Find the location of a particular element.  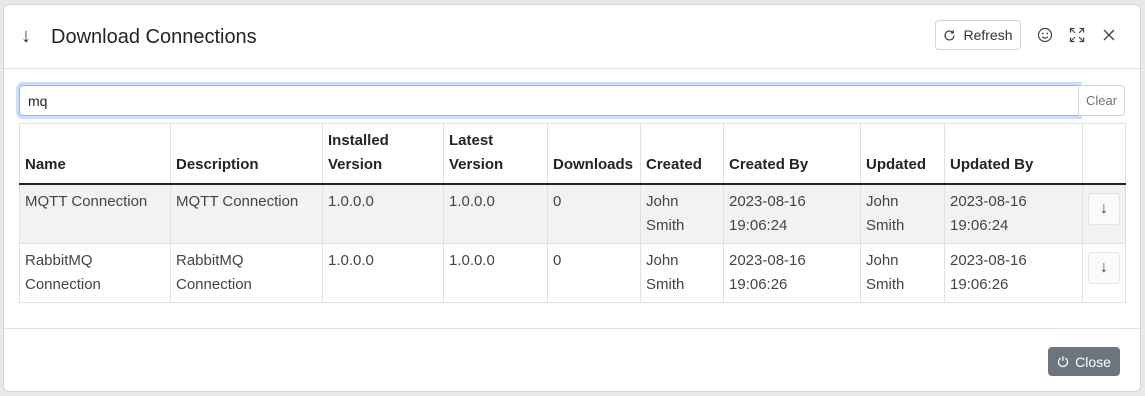

maximize-icon is located at coordinates (1077, 35).